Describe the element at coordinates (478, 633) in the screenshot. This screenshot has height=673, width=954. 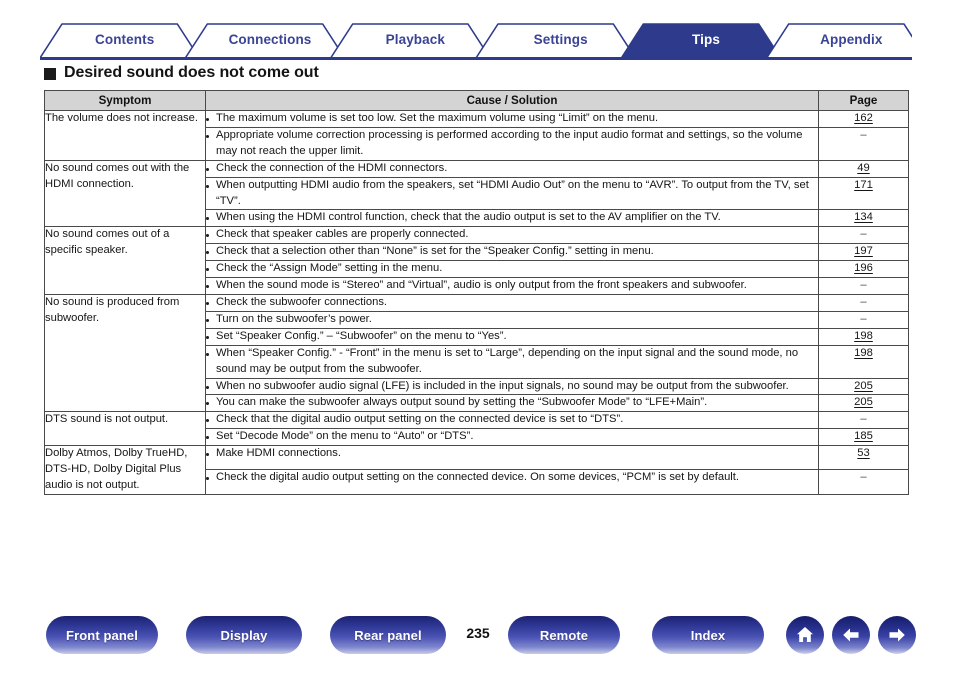
I see `page-number: 235` at that location.